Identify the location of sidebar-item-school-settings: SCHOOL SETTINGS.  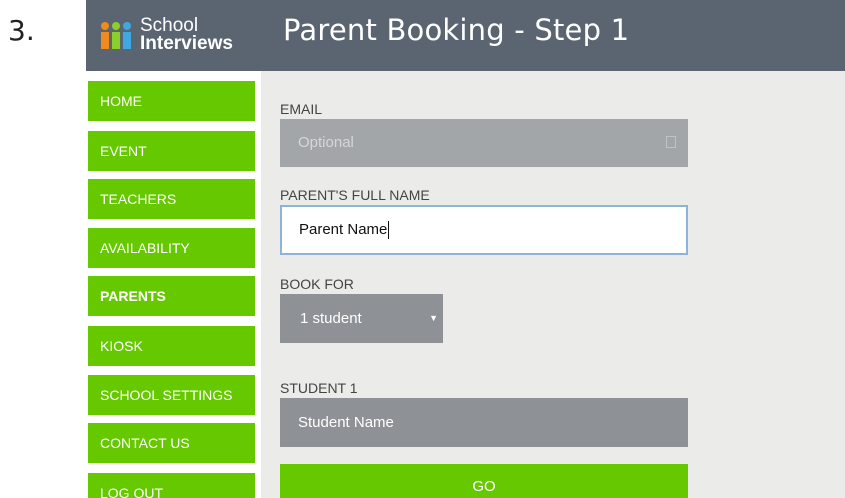
(171, 395).